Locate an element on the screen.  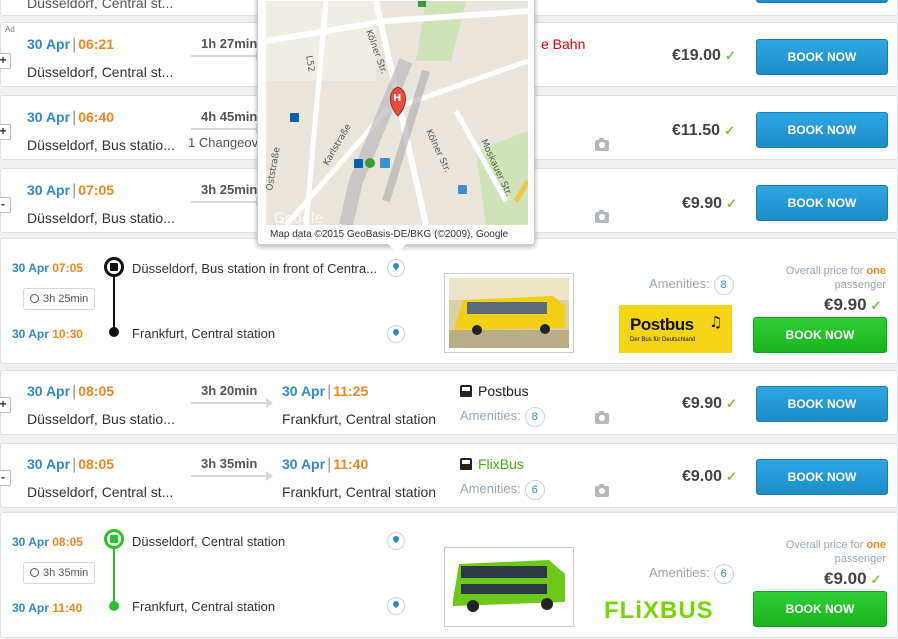
postbus-logo-text: Postbus is located at coordinates (662, 324).